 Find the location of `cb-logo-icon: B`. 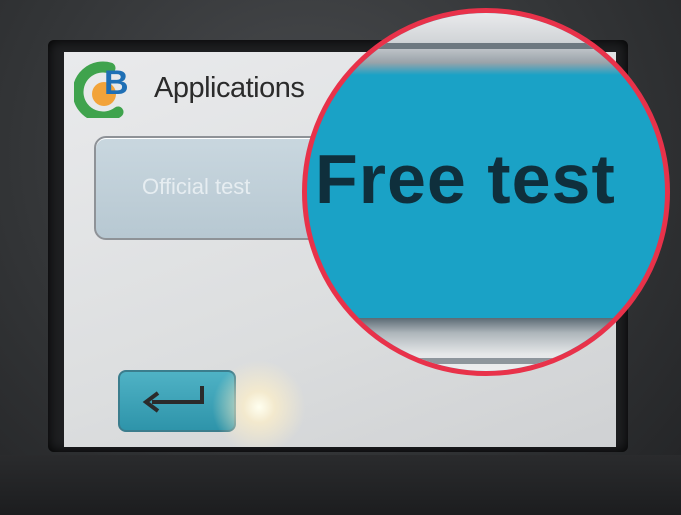

cb-logo-icon: B is located at coordinates (100, 92).